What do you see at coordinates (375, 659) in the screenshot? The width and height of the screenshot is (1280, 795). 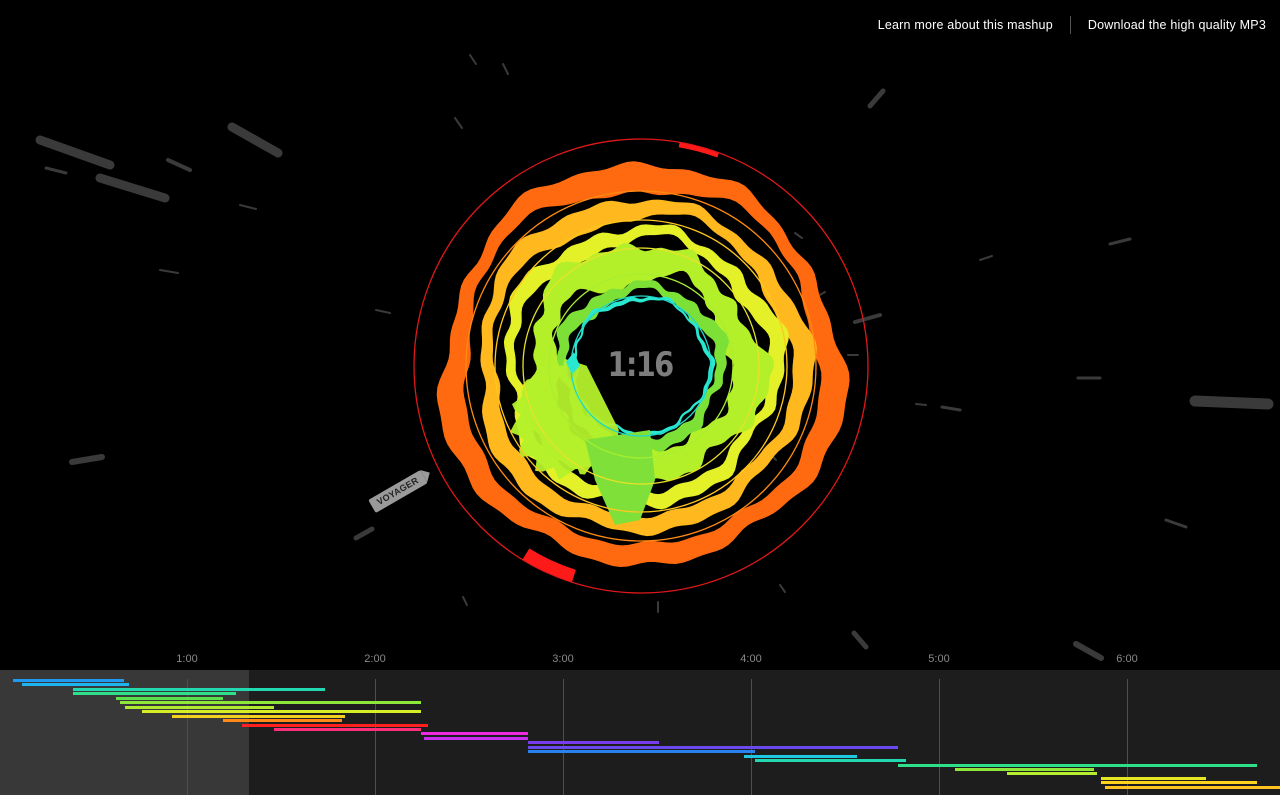 I see `time-tick-label: 2:00` at bounding box center [375, 659].